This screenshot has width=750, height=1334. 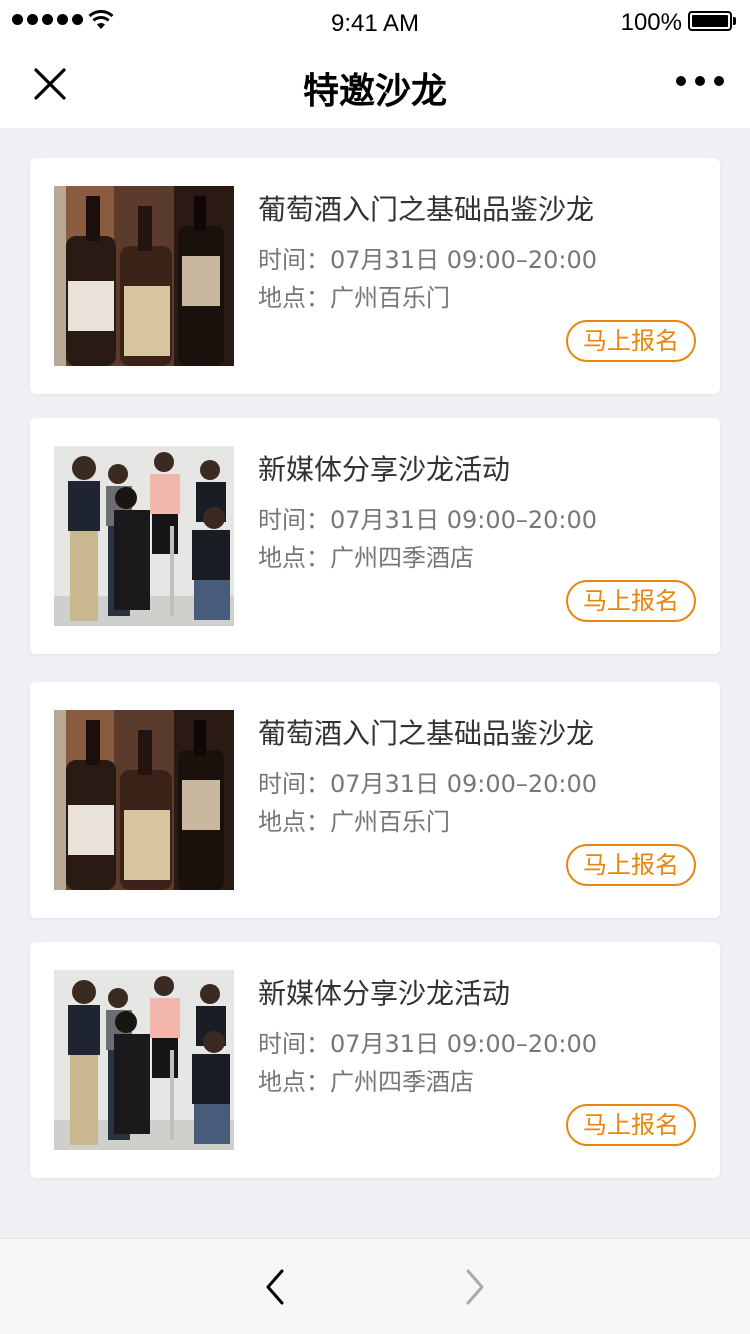 What do you see at coordinates (651, 22) in the screenshot?
I see `battery-percent: 100%` at bounding box center [651, 22].